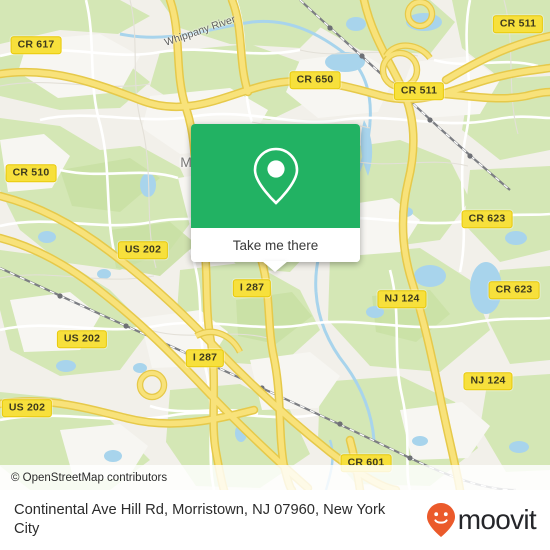 Image resolution: width=550 pixels, height=550 pixels. I want to click on popup-card-footer: Take me there, so click(275, 245).